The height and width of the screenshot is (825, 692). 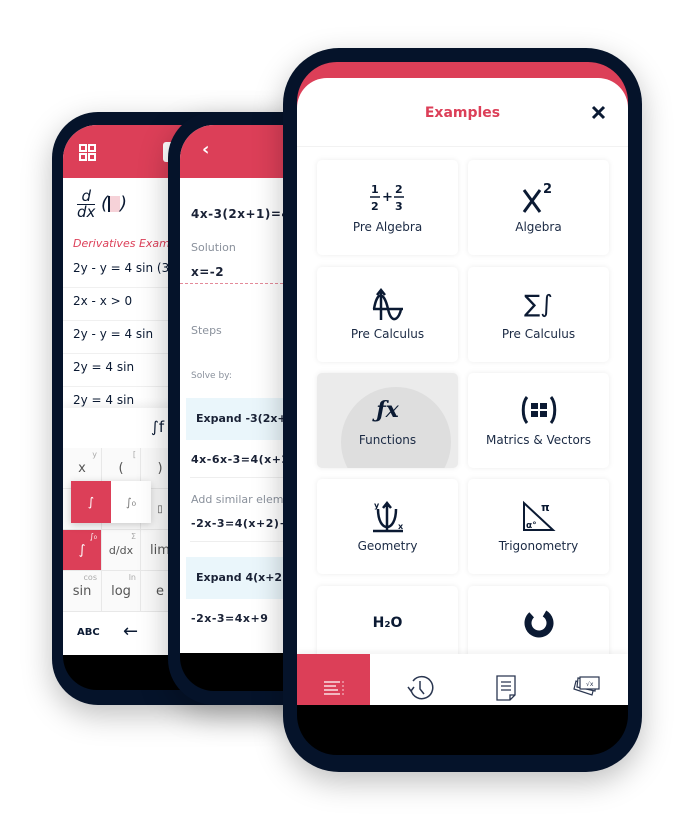 I want to click on expression-input: (), so click(x=114, y=203).